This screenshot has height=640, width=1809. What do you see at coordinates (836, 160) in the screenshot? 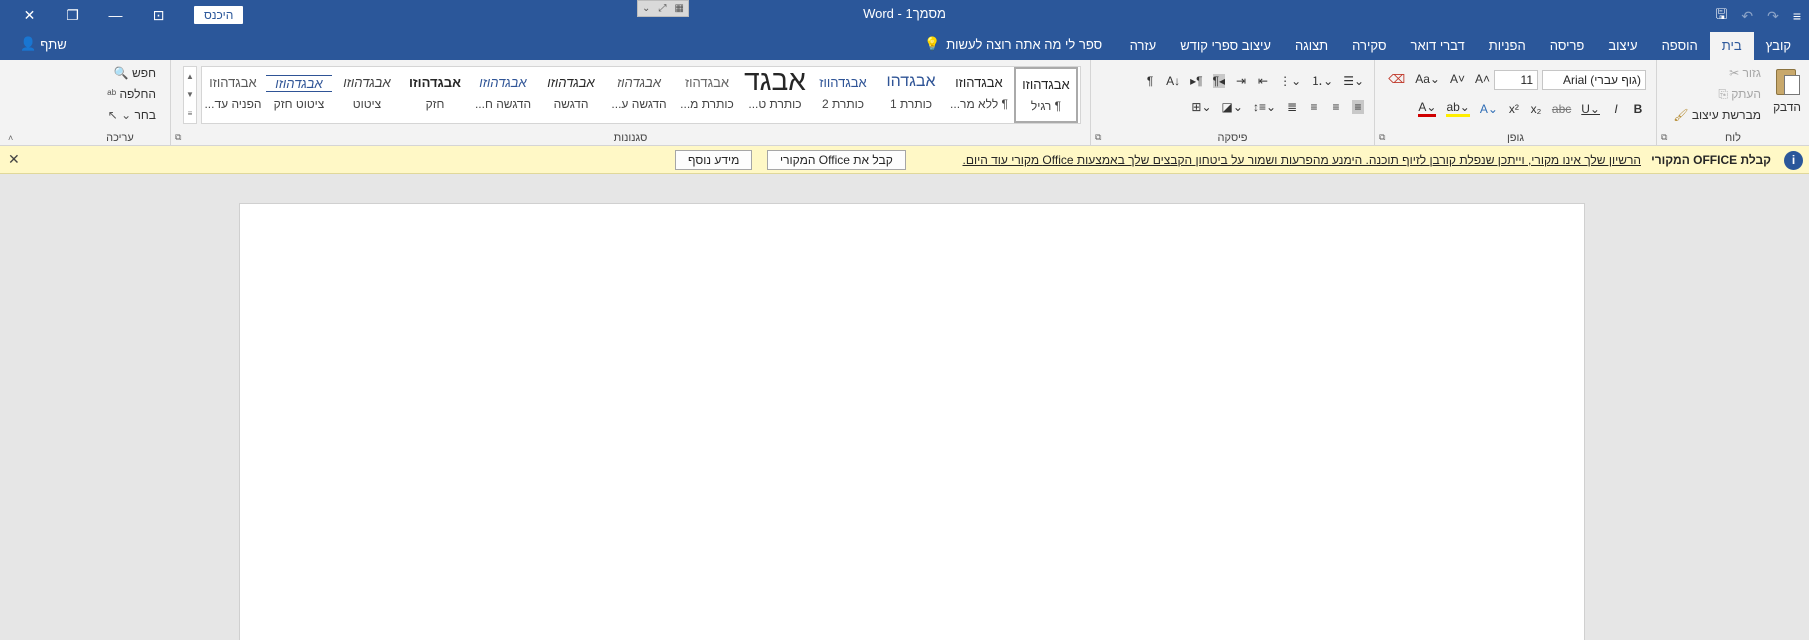
I see `get-genuine-office-button: קבל את Office המקורי` at bounding box center [836, 160].